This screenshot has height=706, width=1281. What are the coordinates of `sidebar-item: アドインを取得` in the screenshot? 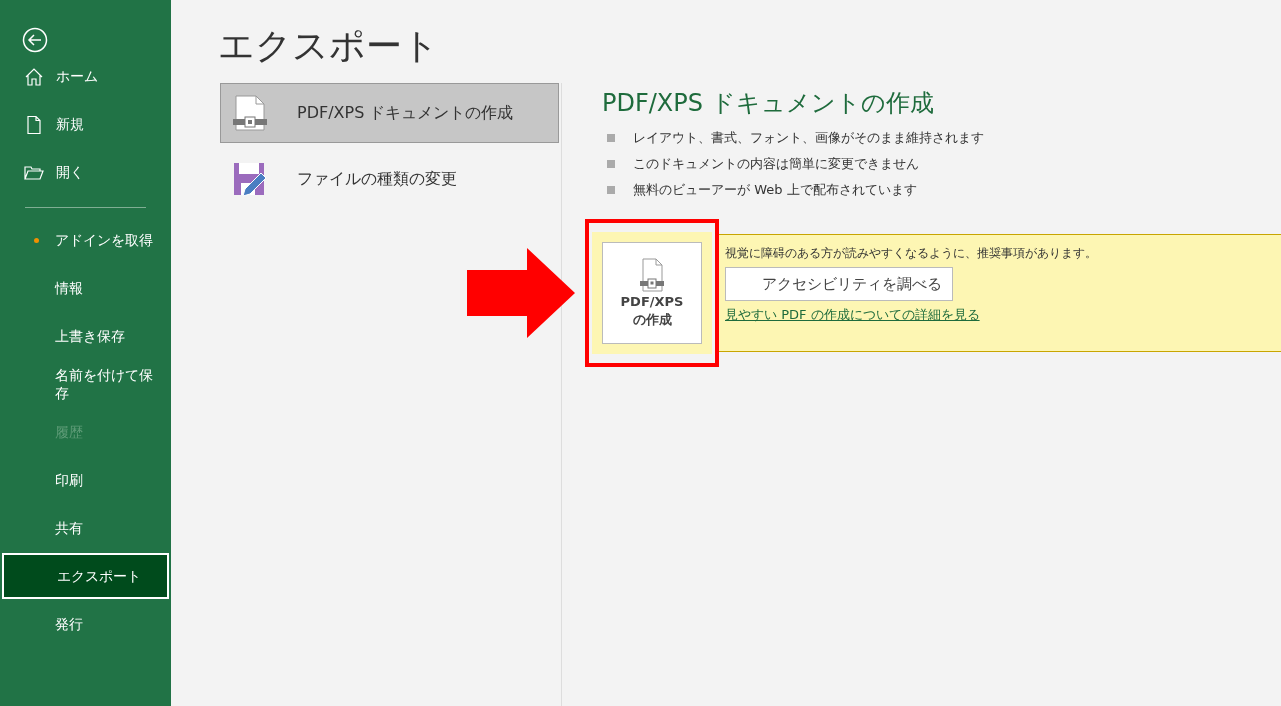 It's located at (85, 240).